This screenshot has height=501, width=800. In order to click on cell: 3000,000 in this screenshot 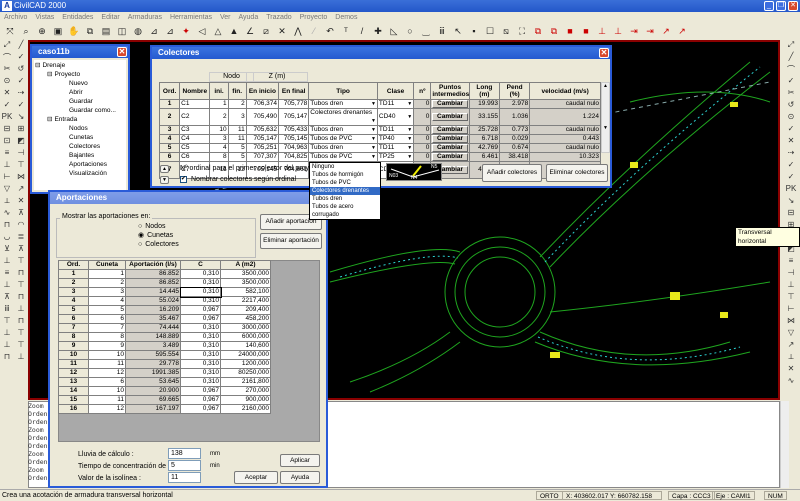, I will do `click(245, 328)`.